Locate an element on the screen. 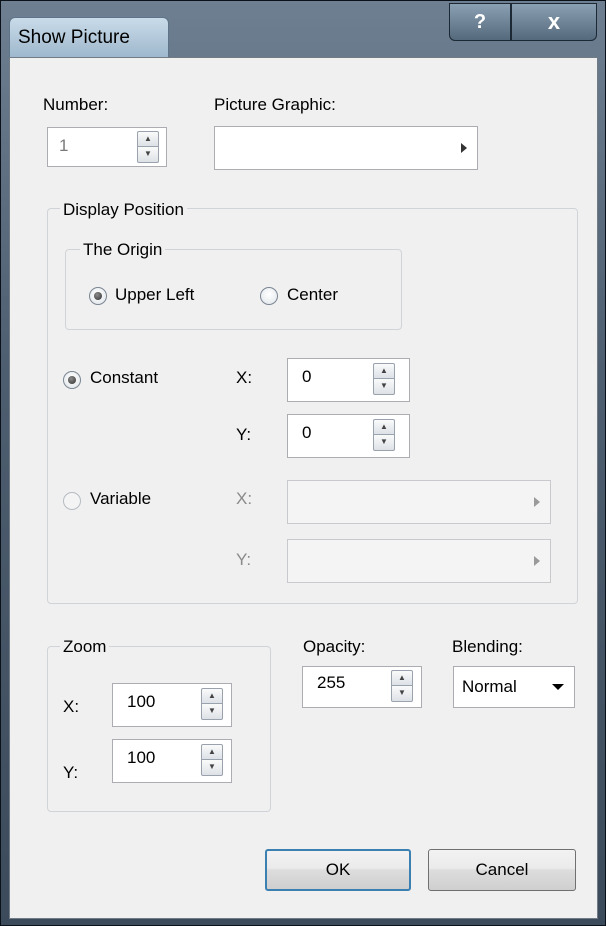  zoom-label: Zoom is located at coordinates (85, 647).